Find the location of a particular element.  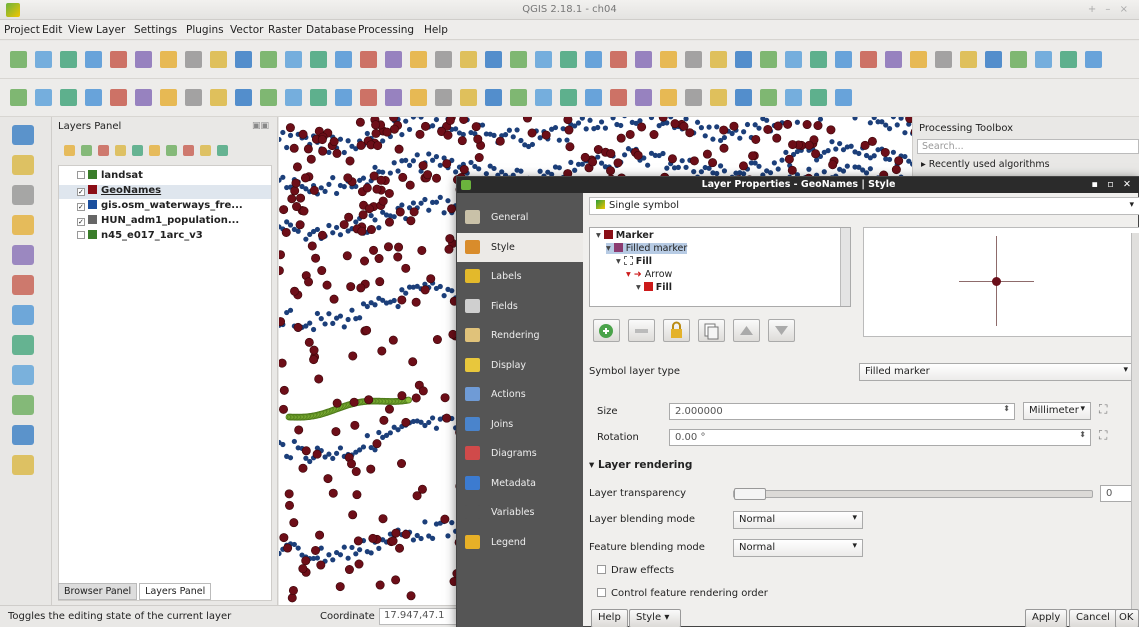

size-unit-select: Millimeter ▾ is located at coordinates (1057, 411).